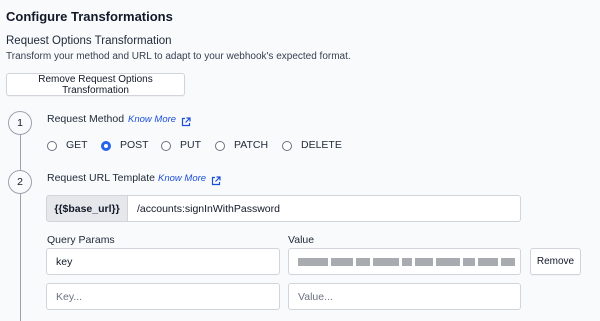 The image size is (600, 321). I want to click on request-method-label: Request Method, so click(86, 119).